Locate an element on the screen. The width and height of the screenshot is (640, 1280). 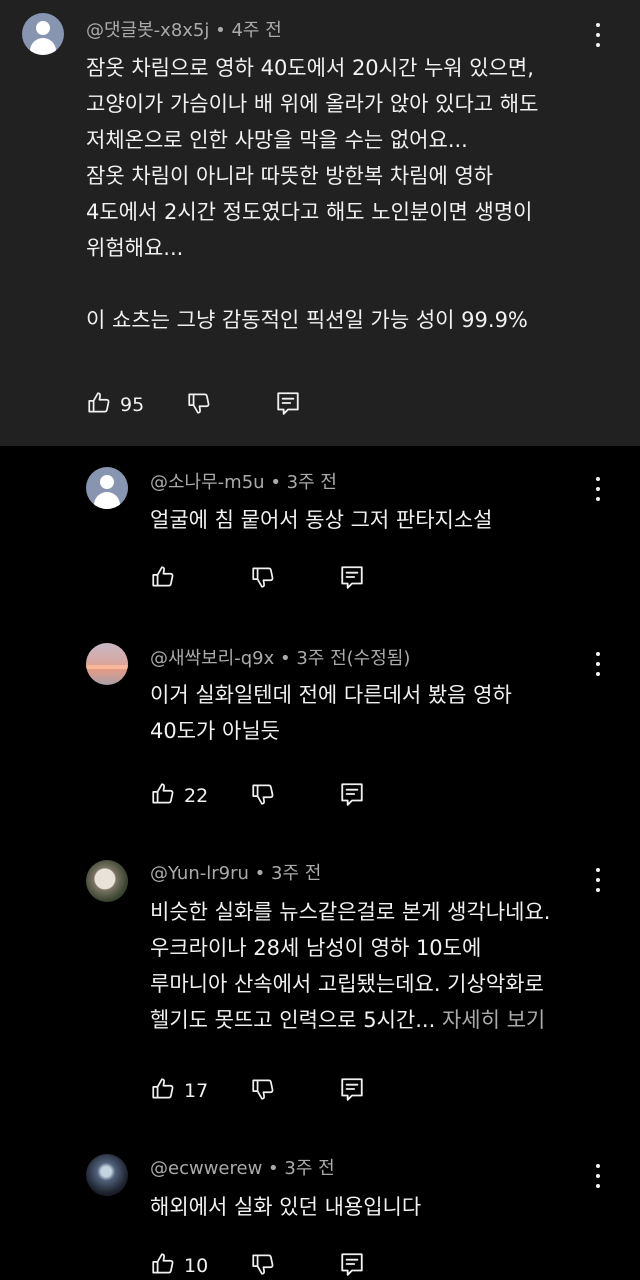
comment-text: 우크라이나 28세 남성이 영하 10도에 is located at coordinates (316, 948).